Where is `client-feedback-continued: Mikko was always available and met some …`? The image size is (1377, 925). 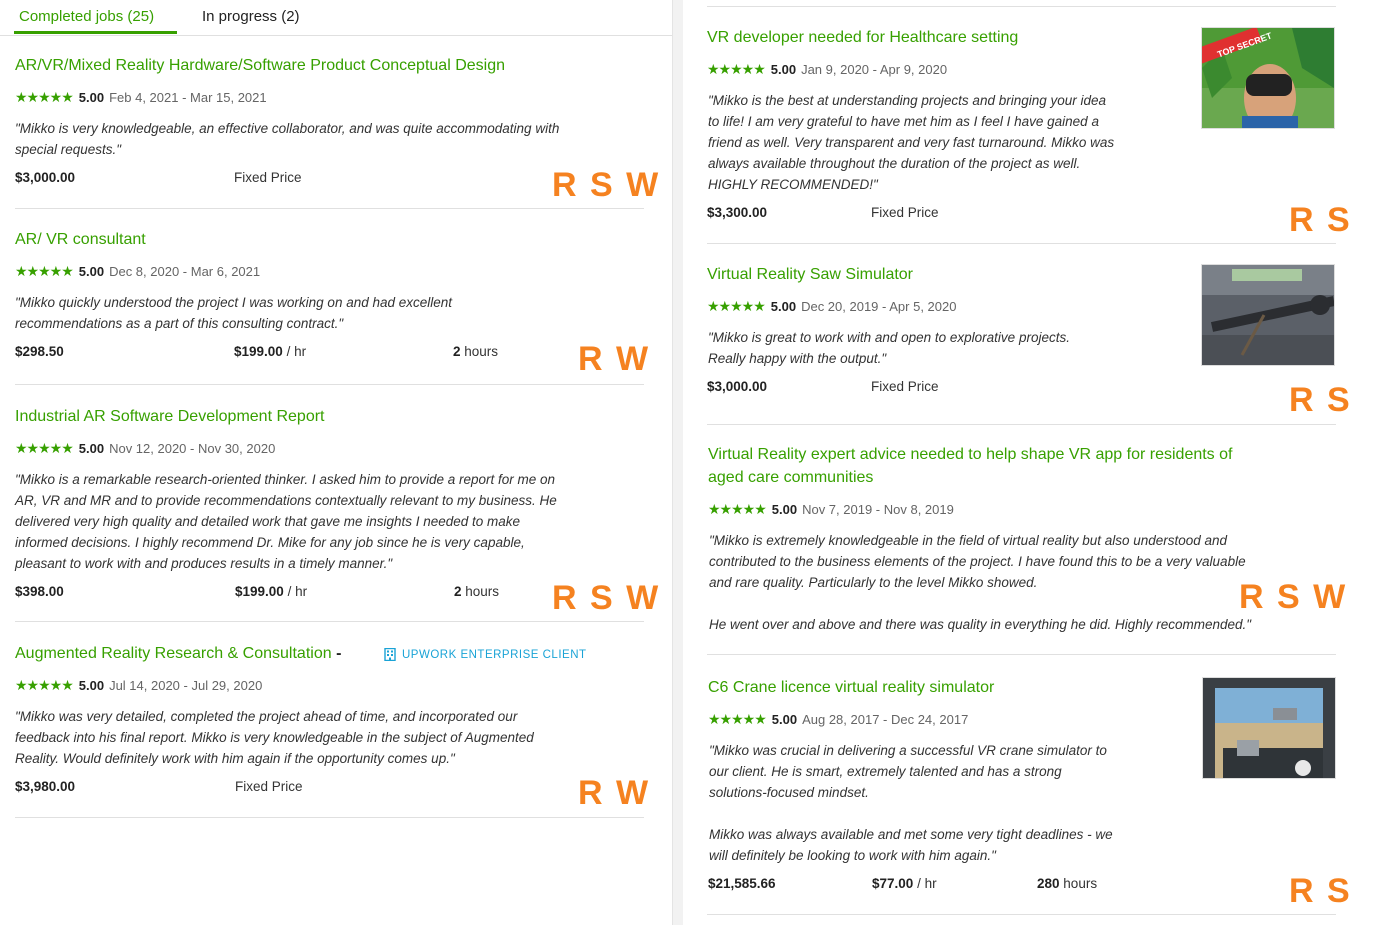
client-feedback-continued: Mikko was always available and met some … is located at coordinates (949, 845).